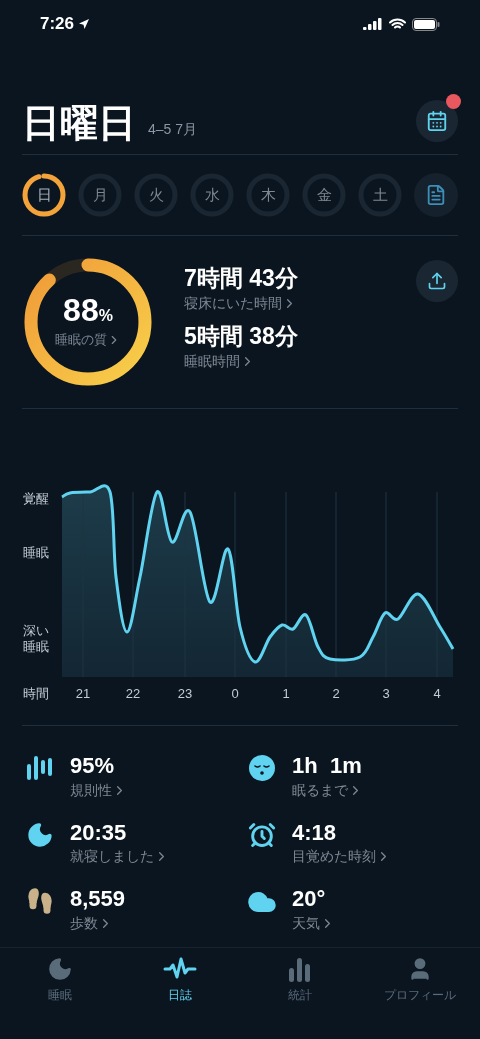 The height and width of the screenshot is (1039, 480). Describe the element at coordinates (426, 24) in the screenshot. I see `battery-icon` at that location.